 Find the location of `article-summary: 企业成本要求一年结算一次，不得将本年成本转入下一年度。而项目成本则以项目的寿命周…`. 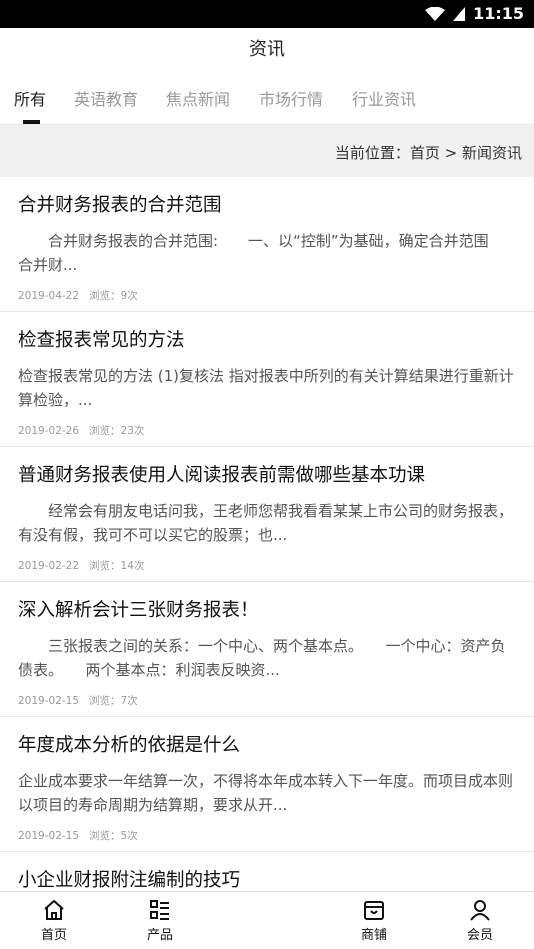

article-summary: 企业成本要求一年结算一次，不得将本年成本转入下一年度。而项目成本则以项目的寿命周… is located at coordinates (266, 793).